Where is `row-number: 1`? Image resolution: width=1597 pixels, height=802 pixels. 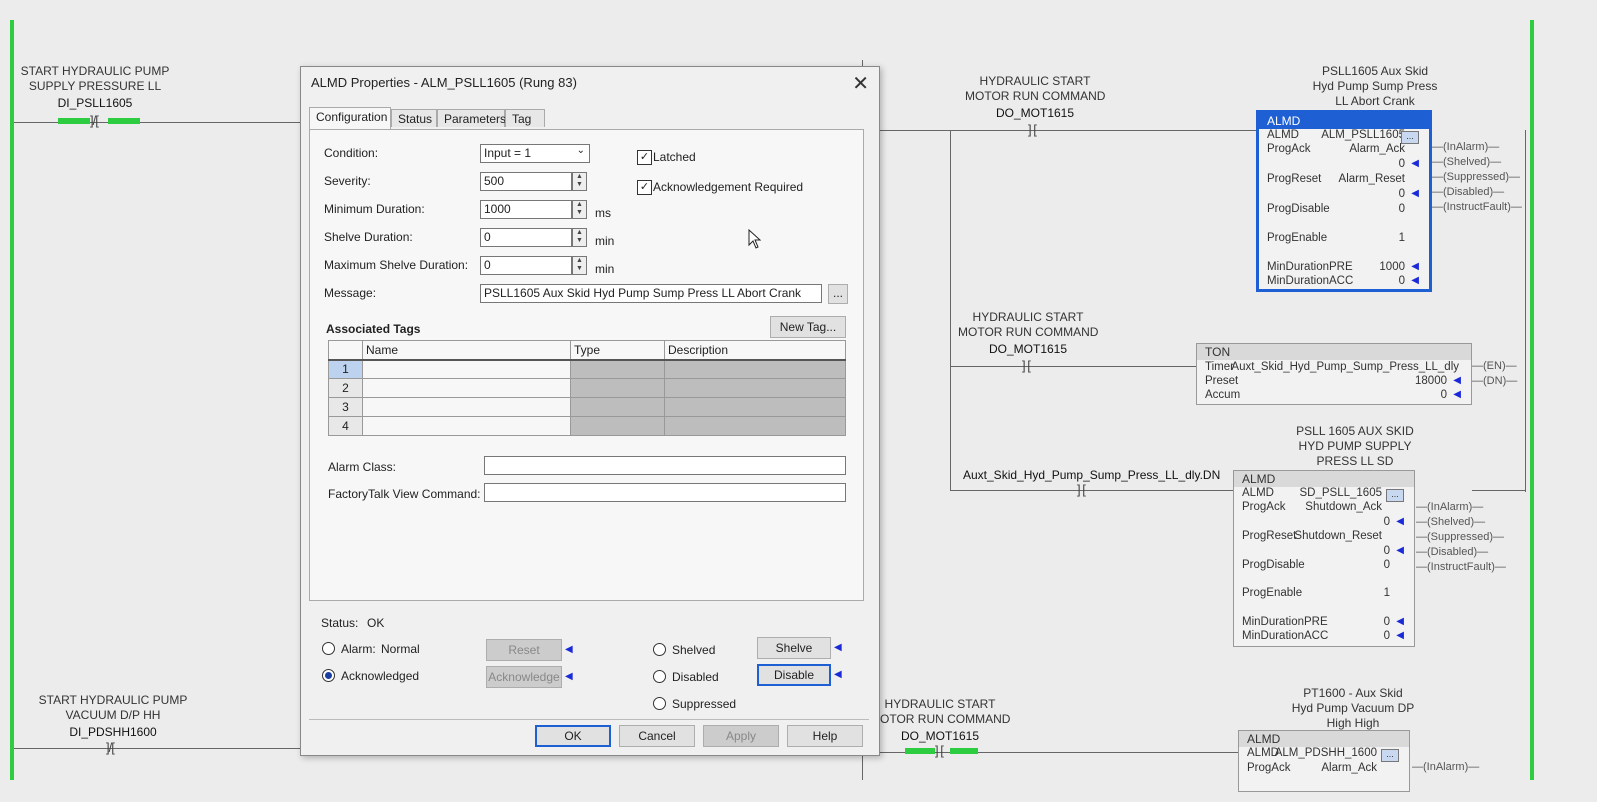
row-number: 1 is located at coordinates (345, 369).